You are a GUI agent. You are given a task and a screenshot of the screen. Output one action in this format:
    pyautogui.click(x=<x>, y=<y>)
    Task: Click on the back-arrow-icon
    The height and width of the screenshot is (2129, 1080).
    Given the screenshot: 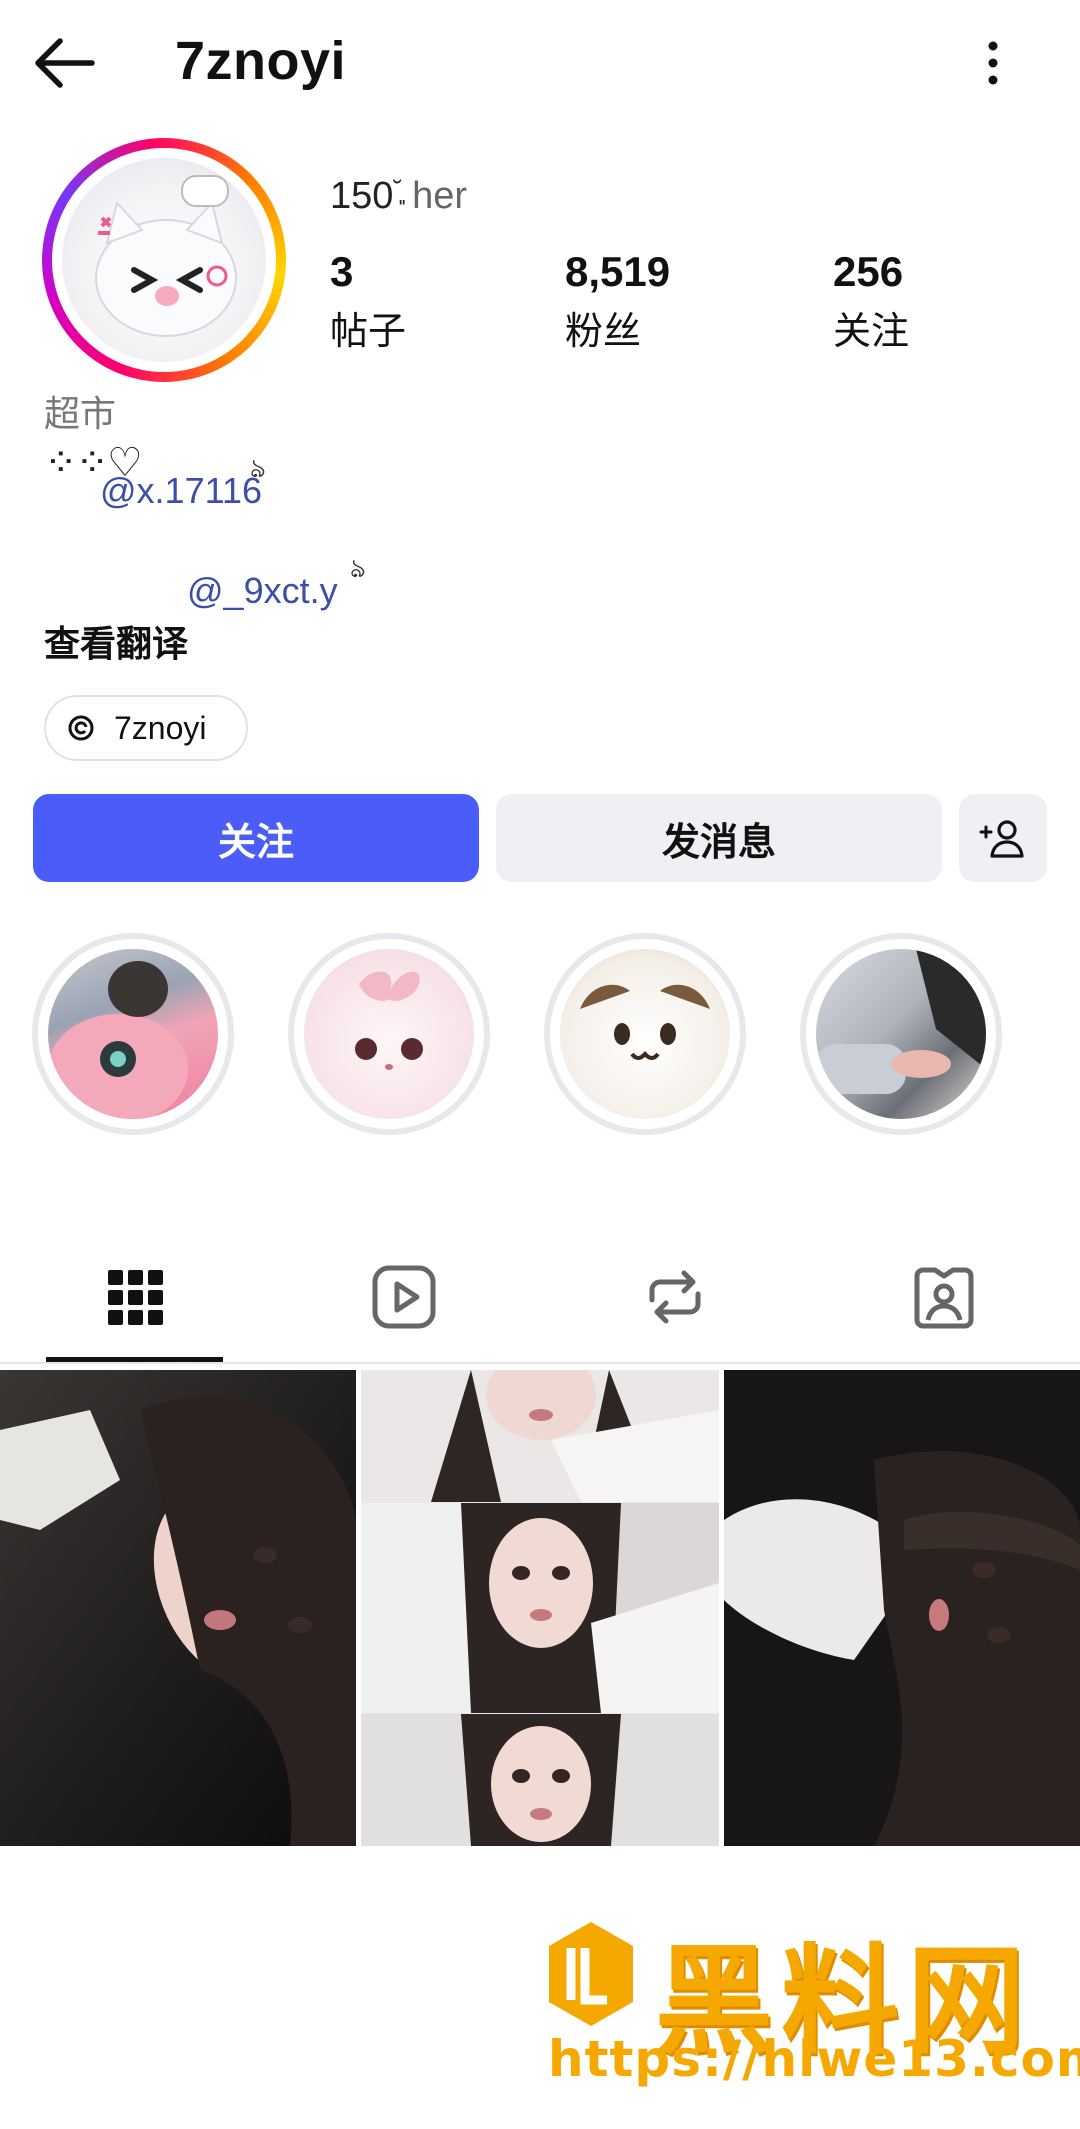 What is the action you would take?
    pyautogui.click(x=65, y=63)
    